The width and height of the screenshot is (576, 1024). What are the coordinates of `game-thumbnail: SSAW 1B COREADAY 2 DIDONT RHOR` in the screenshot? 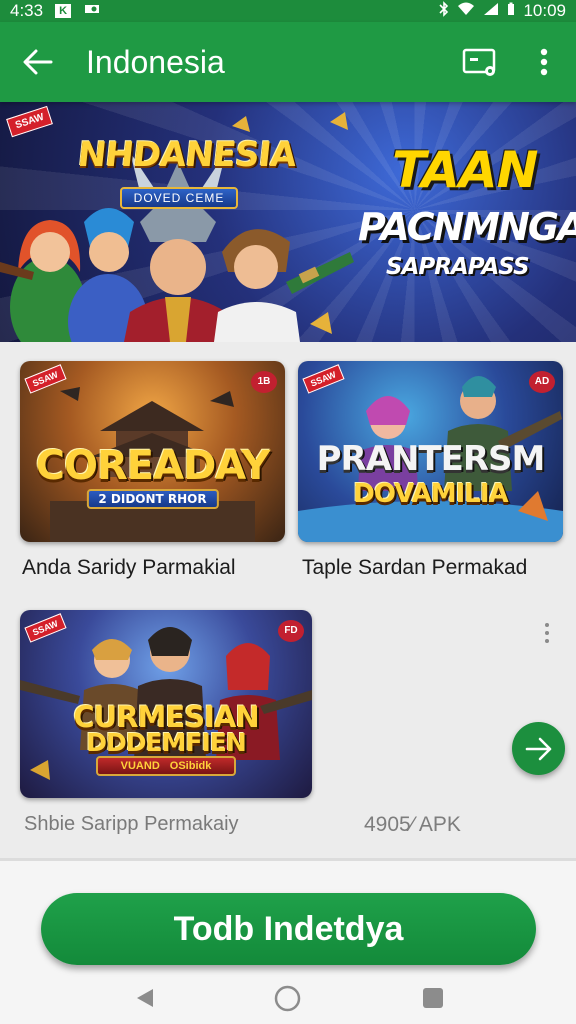 It's located at (152, 451).